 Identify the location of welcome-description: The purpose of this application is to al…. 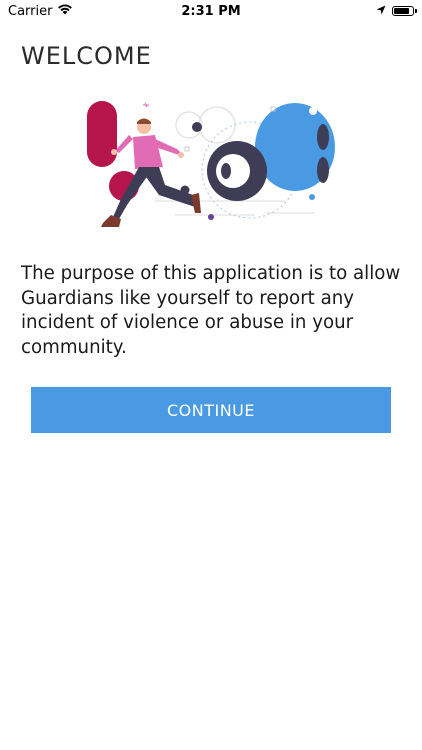
(211, 310).